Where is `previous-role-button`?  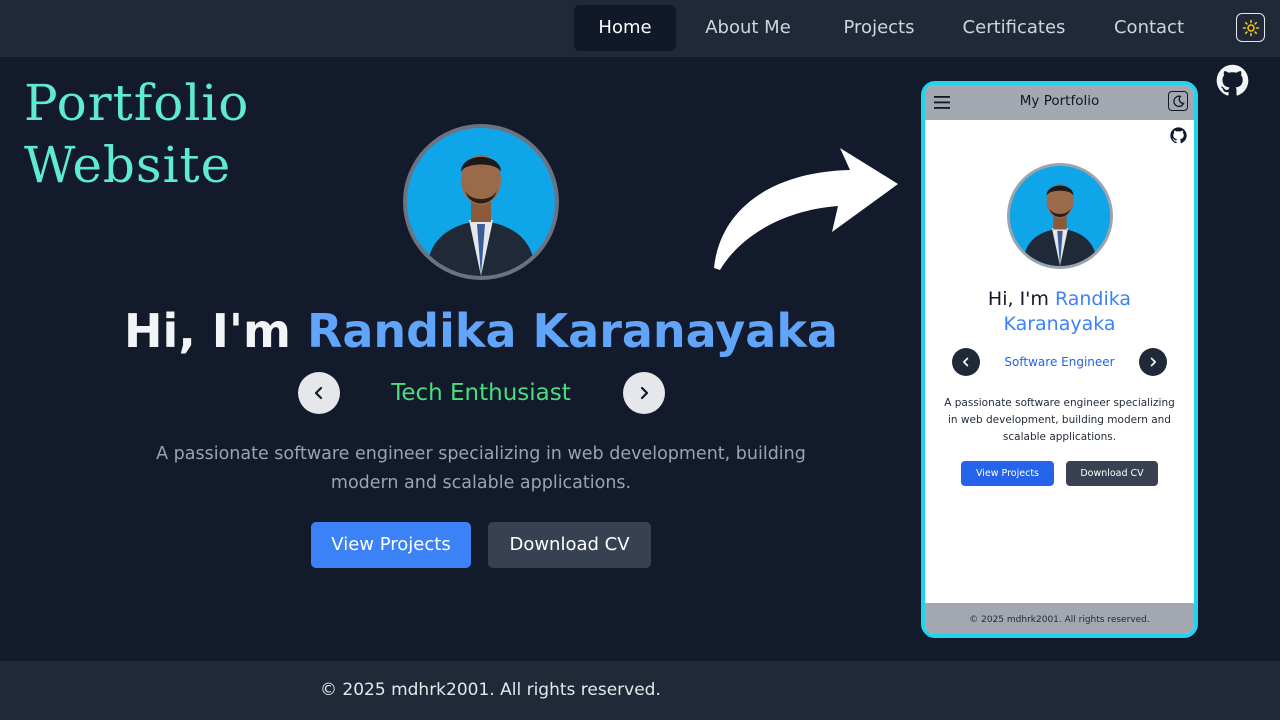 previous-role-button is located at coordinates (319, 393).